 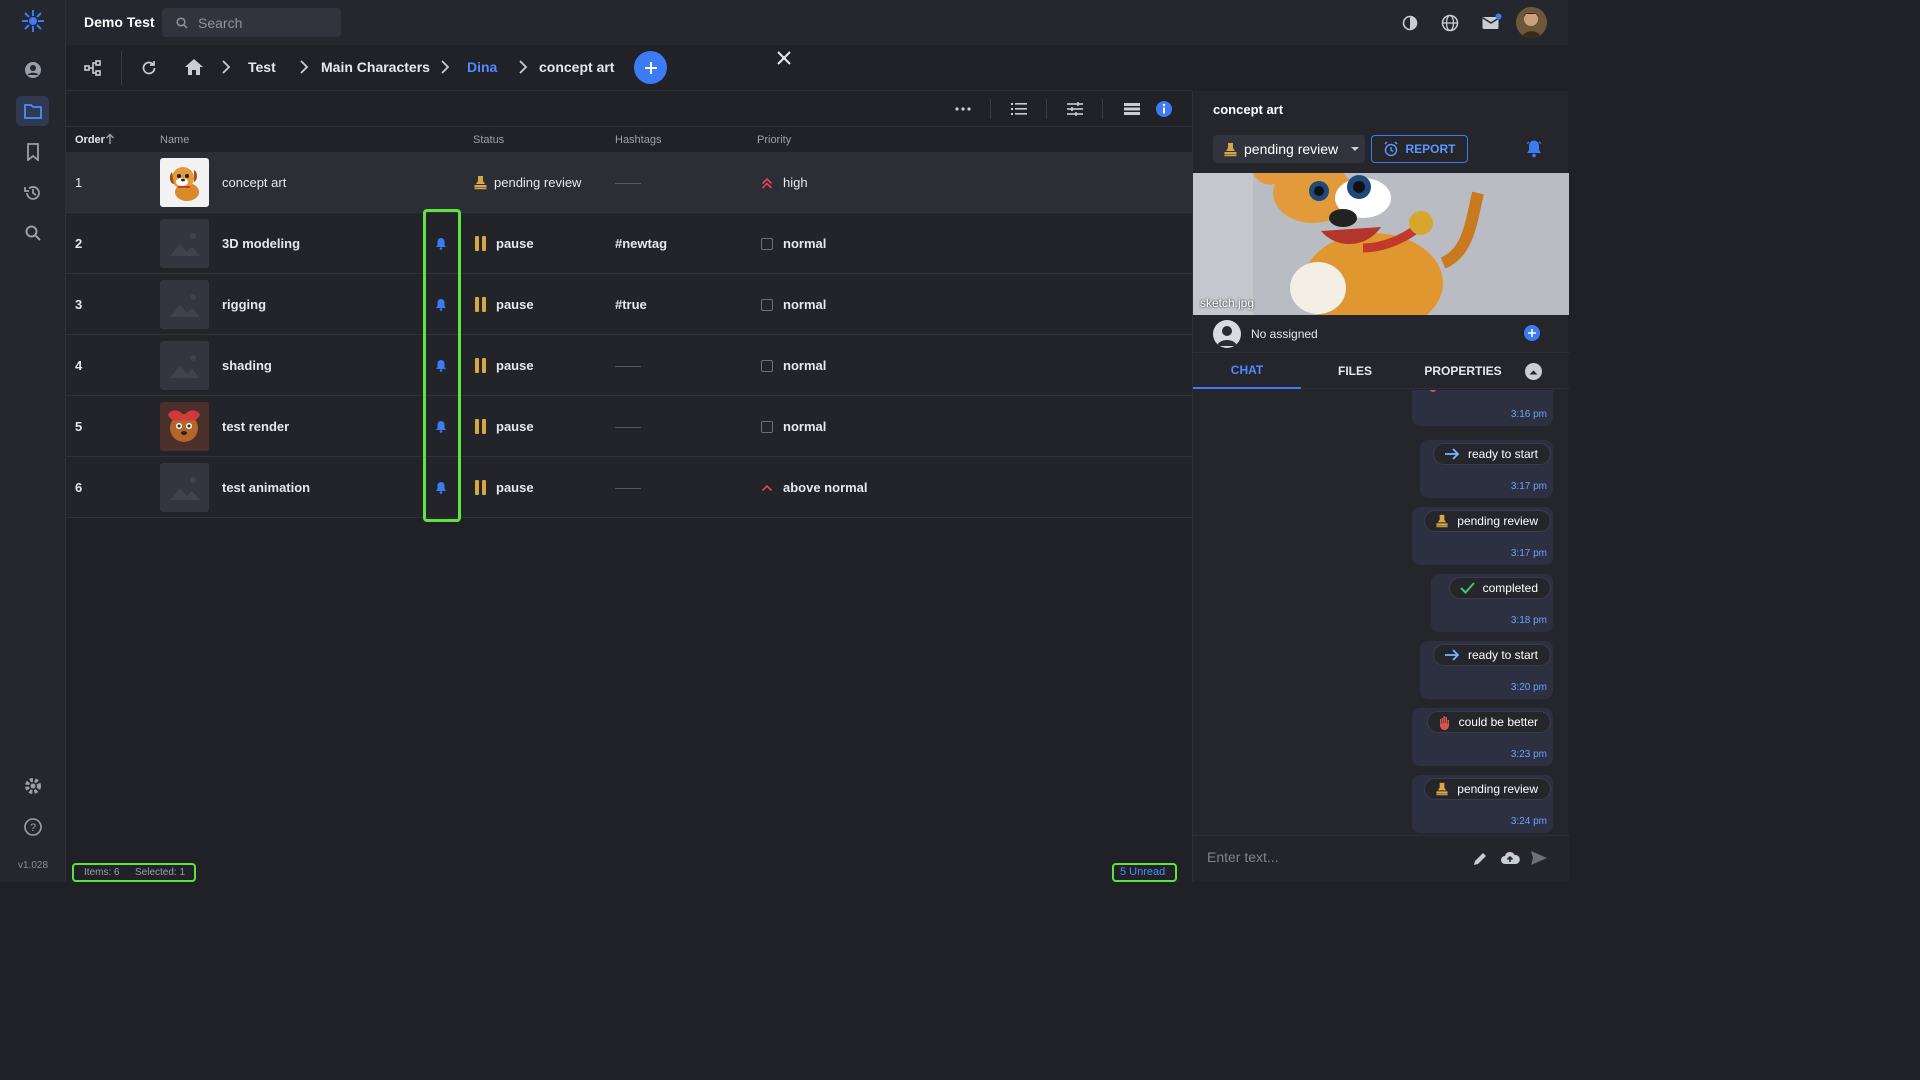 What do you see at coordinates (1480, 859) in the screenshot?
I see `pencil-icon` at bounding box center [1480, 859].